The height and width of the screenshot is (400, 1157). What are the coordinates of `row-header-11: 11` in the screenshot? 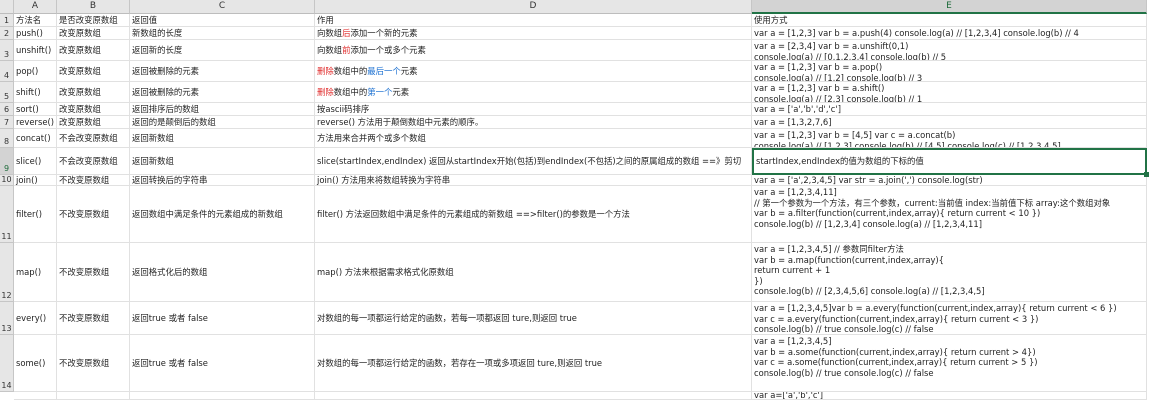 It's located at (7, 214).